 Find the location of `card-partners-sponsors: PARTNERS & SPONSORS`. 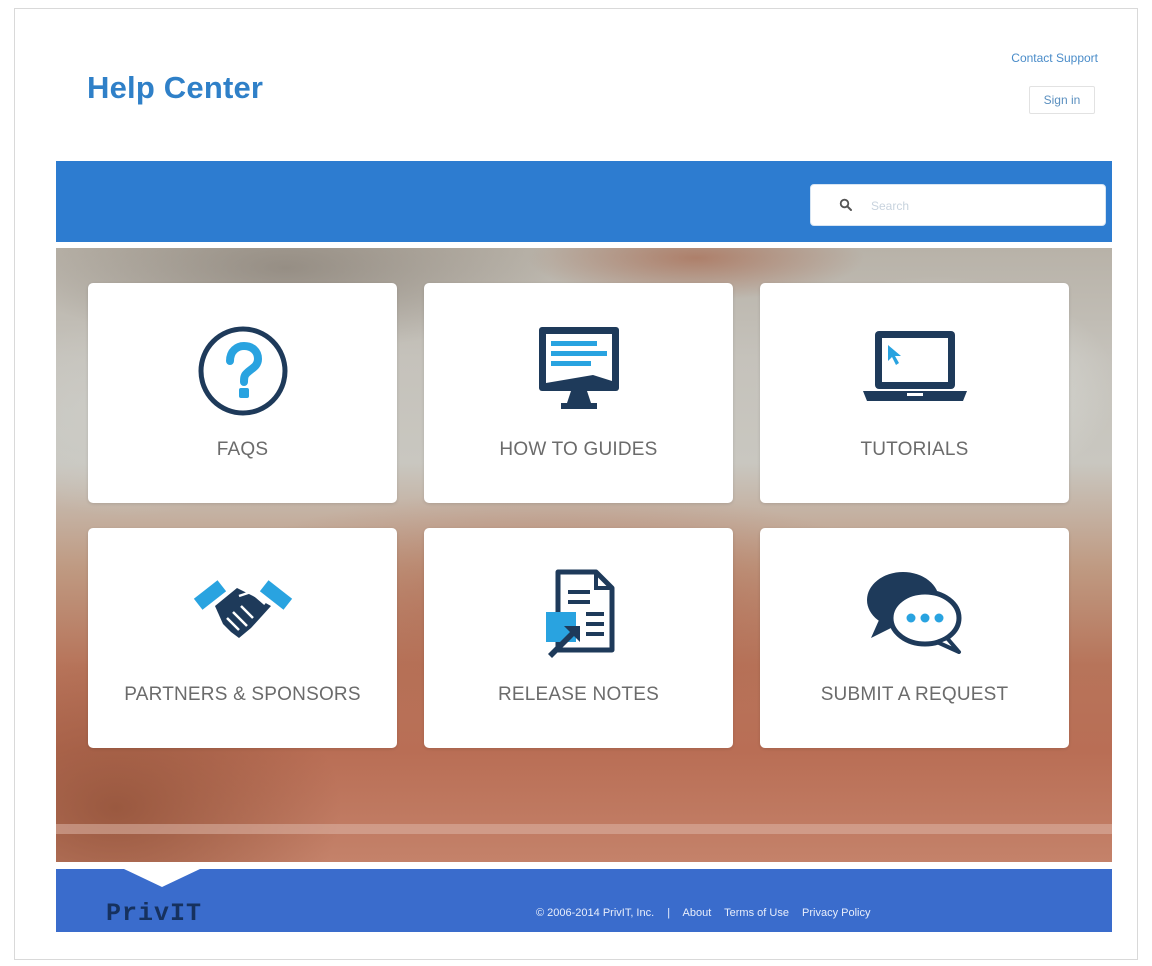

card-partners-sponsors: PARTNERS & SPONSORS is located at coordinates (242, 638).